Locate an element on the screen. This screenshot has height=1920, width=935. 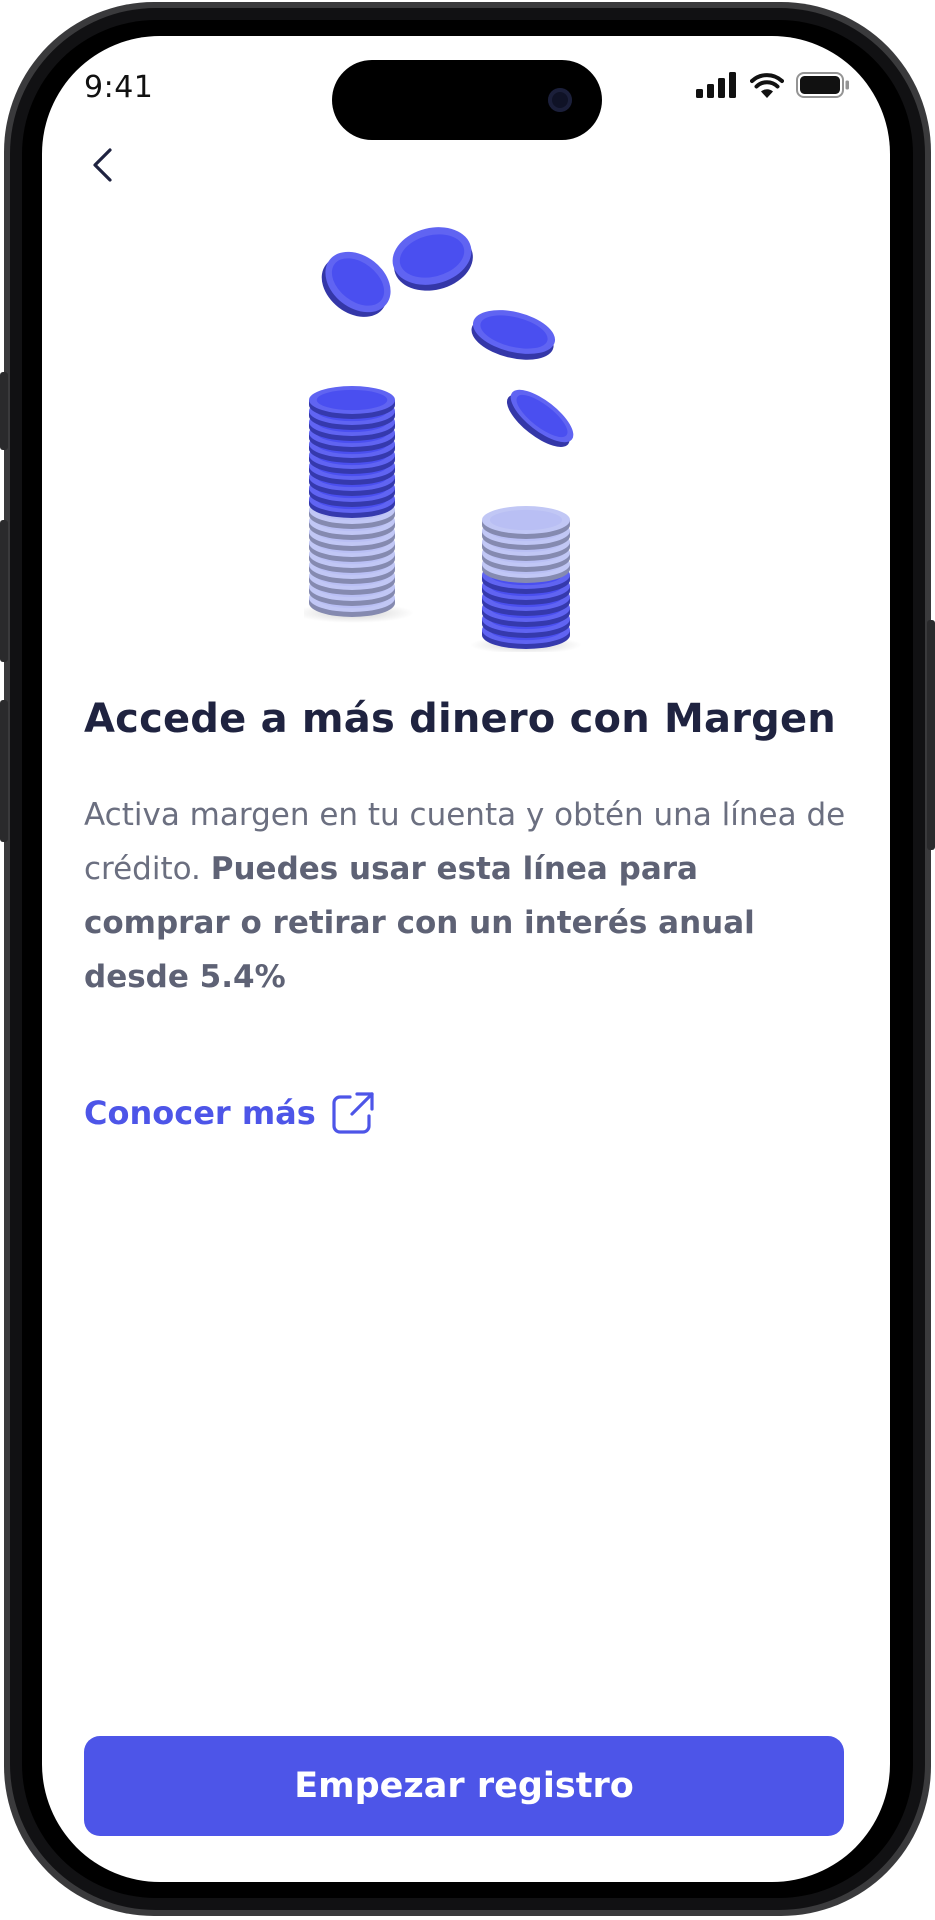
learn-more-link: Conocer más is located at coordinates (230, 1113).